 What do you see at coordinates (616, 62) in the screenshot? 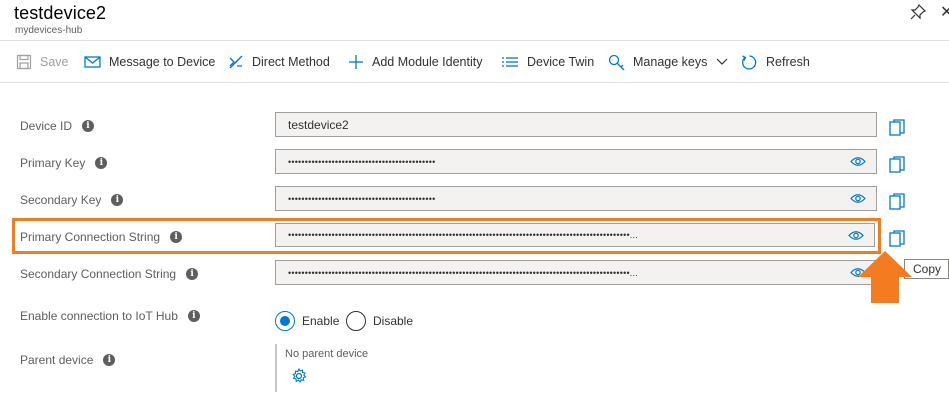
I see `key-icon` at bounding box center [616, 62].